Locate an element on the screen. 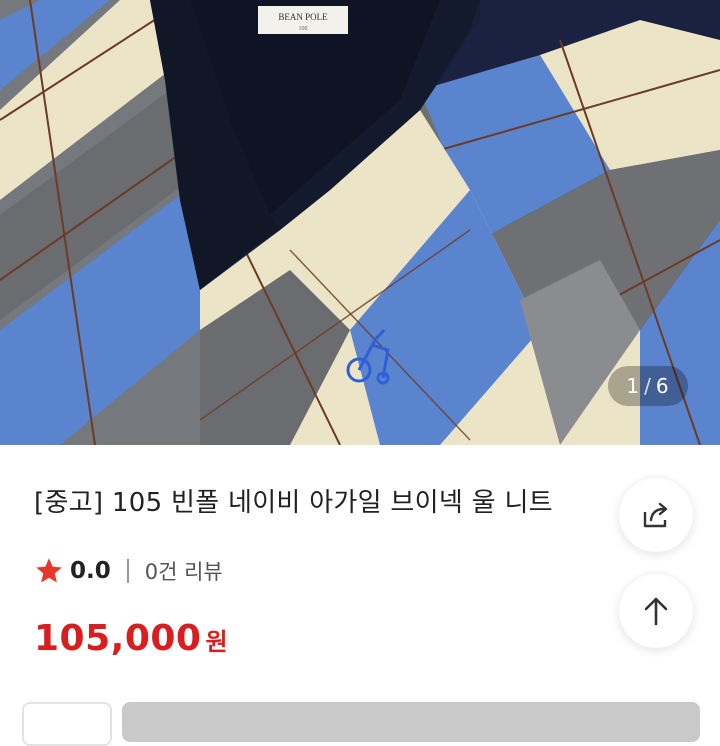 The height and width of the screenshot is (746, 720). image-counter: 1 / 6 is located at coordinates (648, 386).